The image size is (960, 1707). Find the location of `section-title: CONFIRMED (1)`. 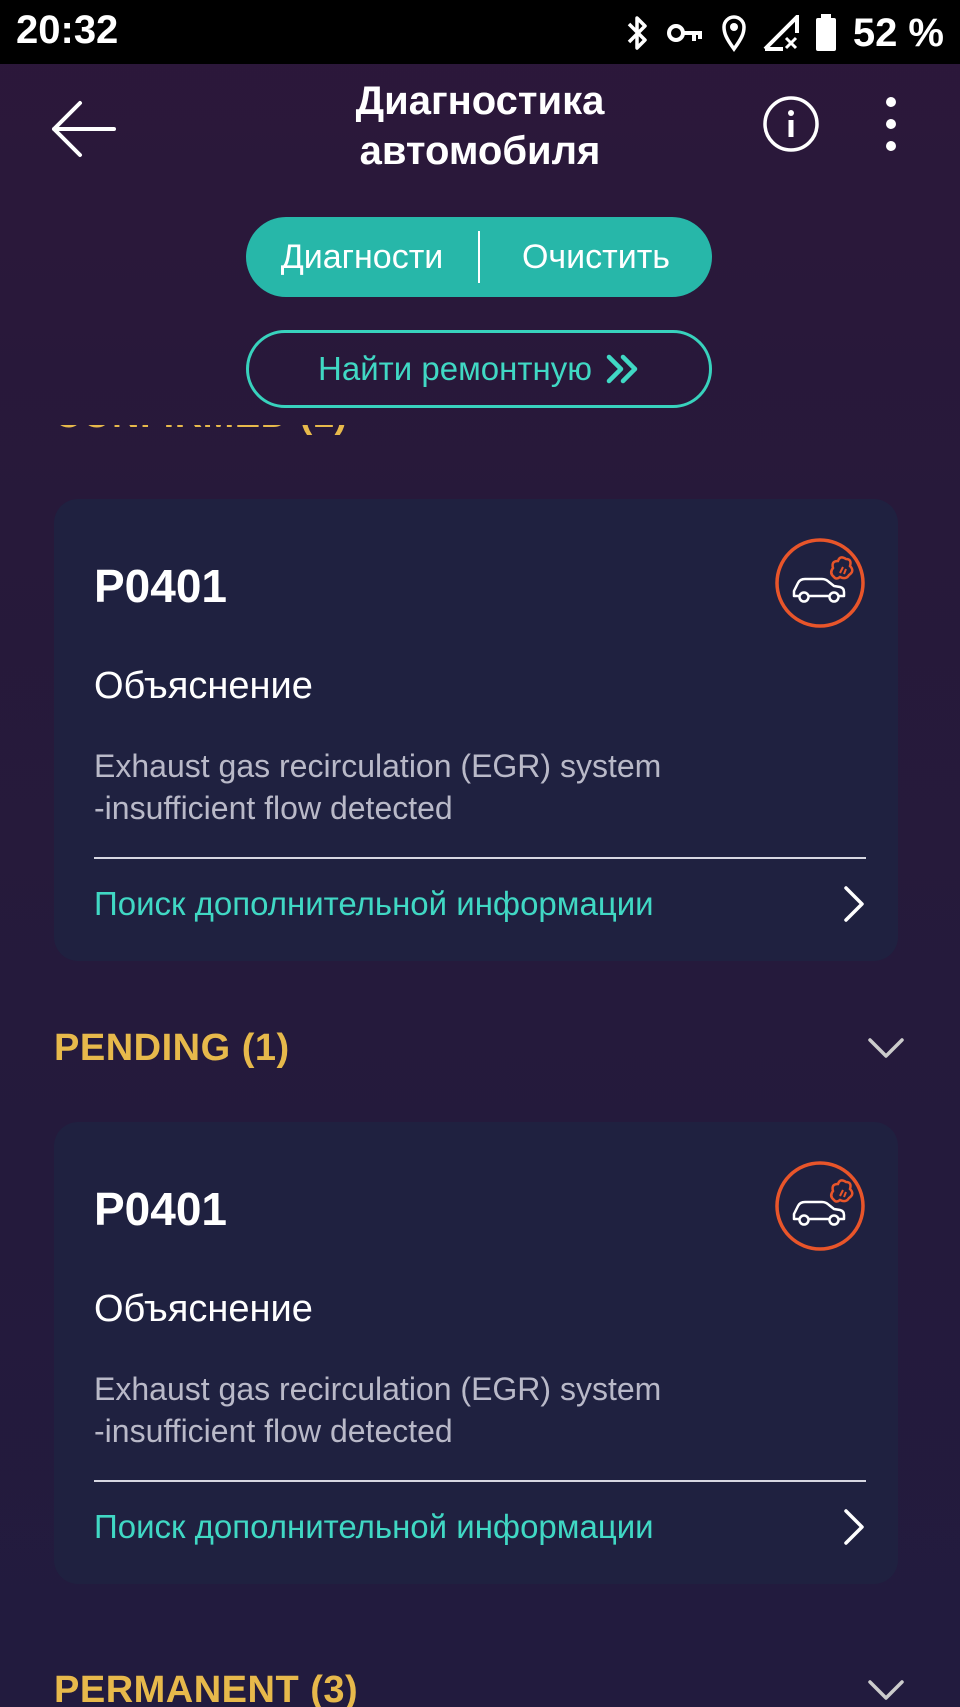

section-title: CONFIRMED (1) is located at coordinates (201, 431).